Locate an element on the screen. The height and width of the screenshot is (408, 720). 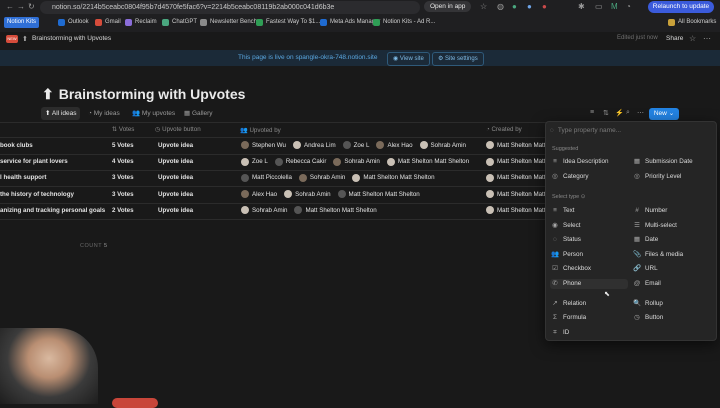
help-icon: ⊙ is located at coordinates (583, 197).